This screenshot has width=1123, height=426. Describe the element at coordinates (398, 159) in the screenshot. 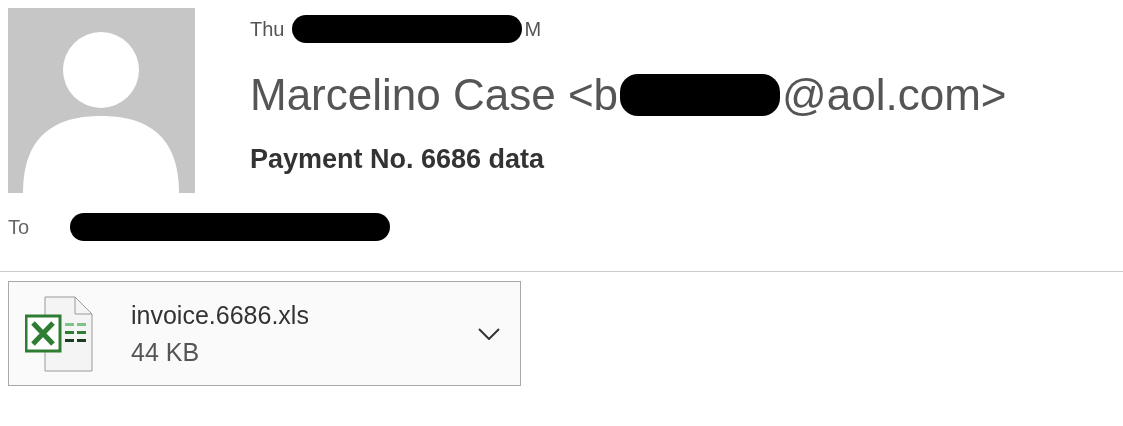

I see `subject-text: Payment No. 6686 data` at that location.